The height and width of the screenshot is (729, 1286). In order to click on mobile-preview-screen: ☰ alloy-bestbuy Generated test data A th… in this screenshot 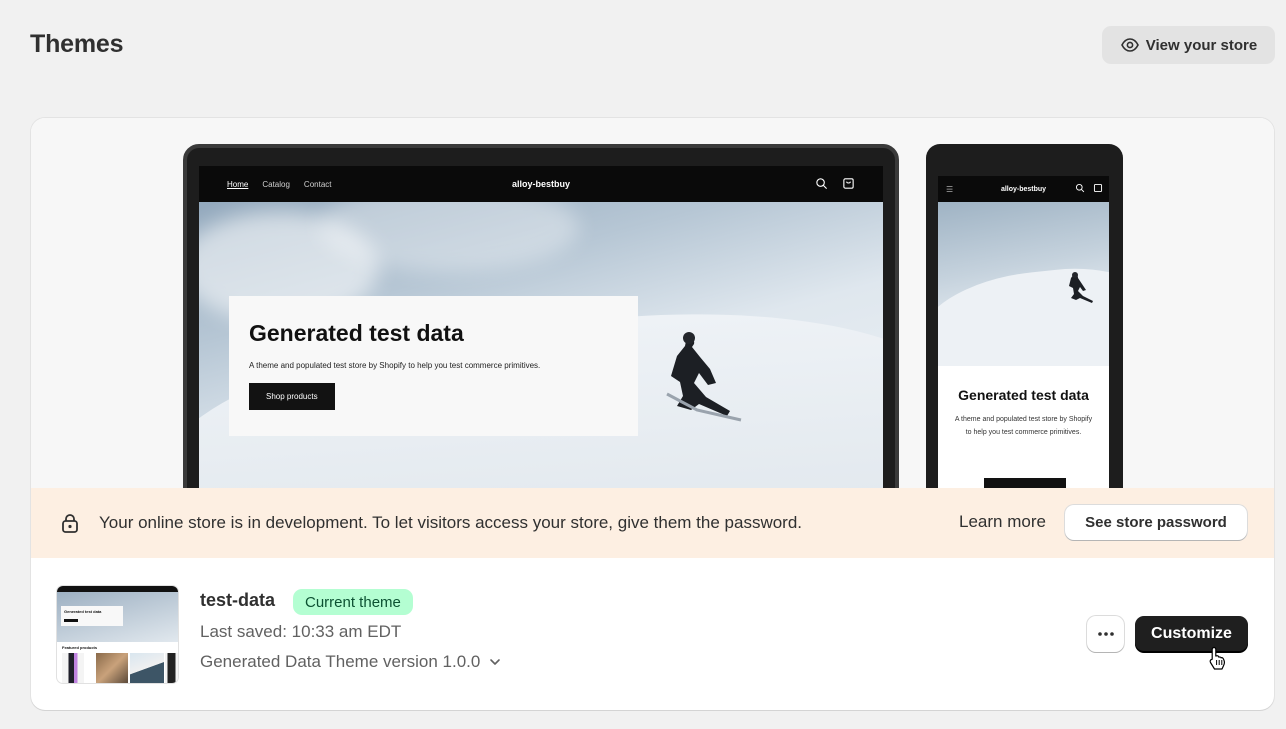, I will do `click(1023, 332)`.